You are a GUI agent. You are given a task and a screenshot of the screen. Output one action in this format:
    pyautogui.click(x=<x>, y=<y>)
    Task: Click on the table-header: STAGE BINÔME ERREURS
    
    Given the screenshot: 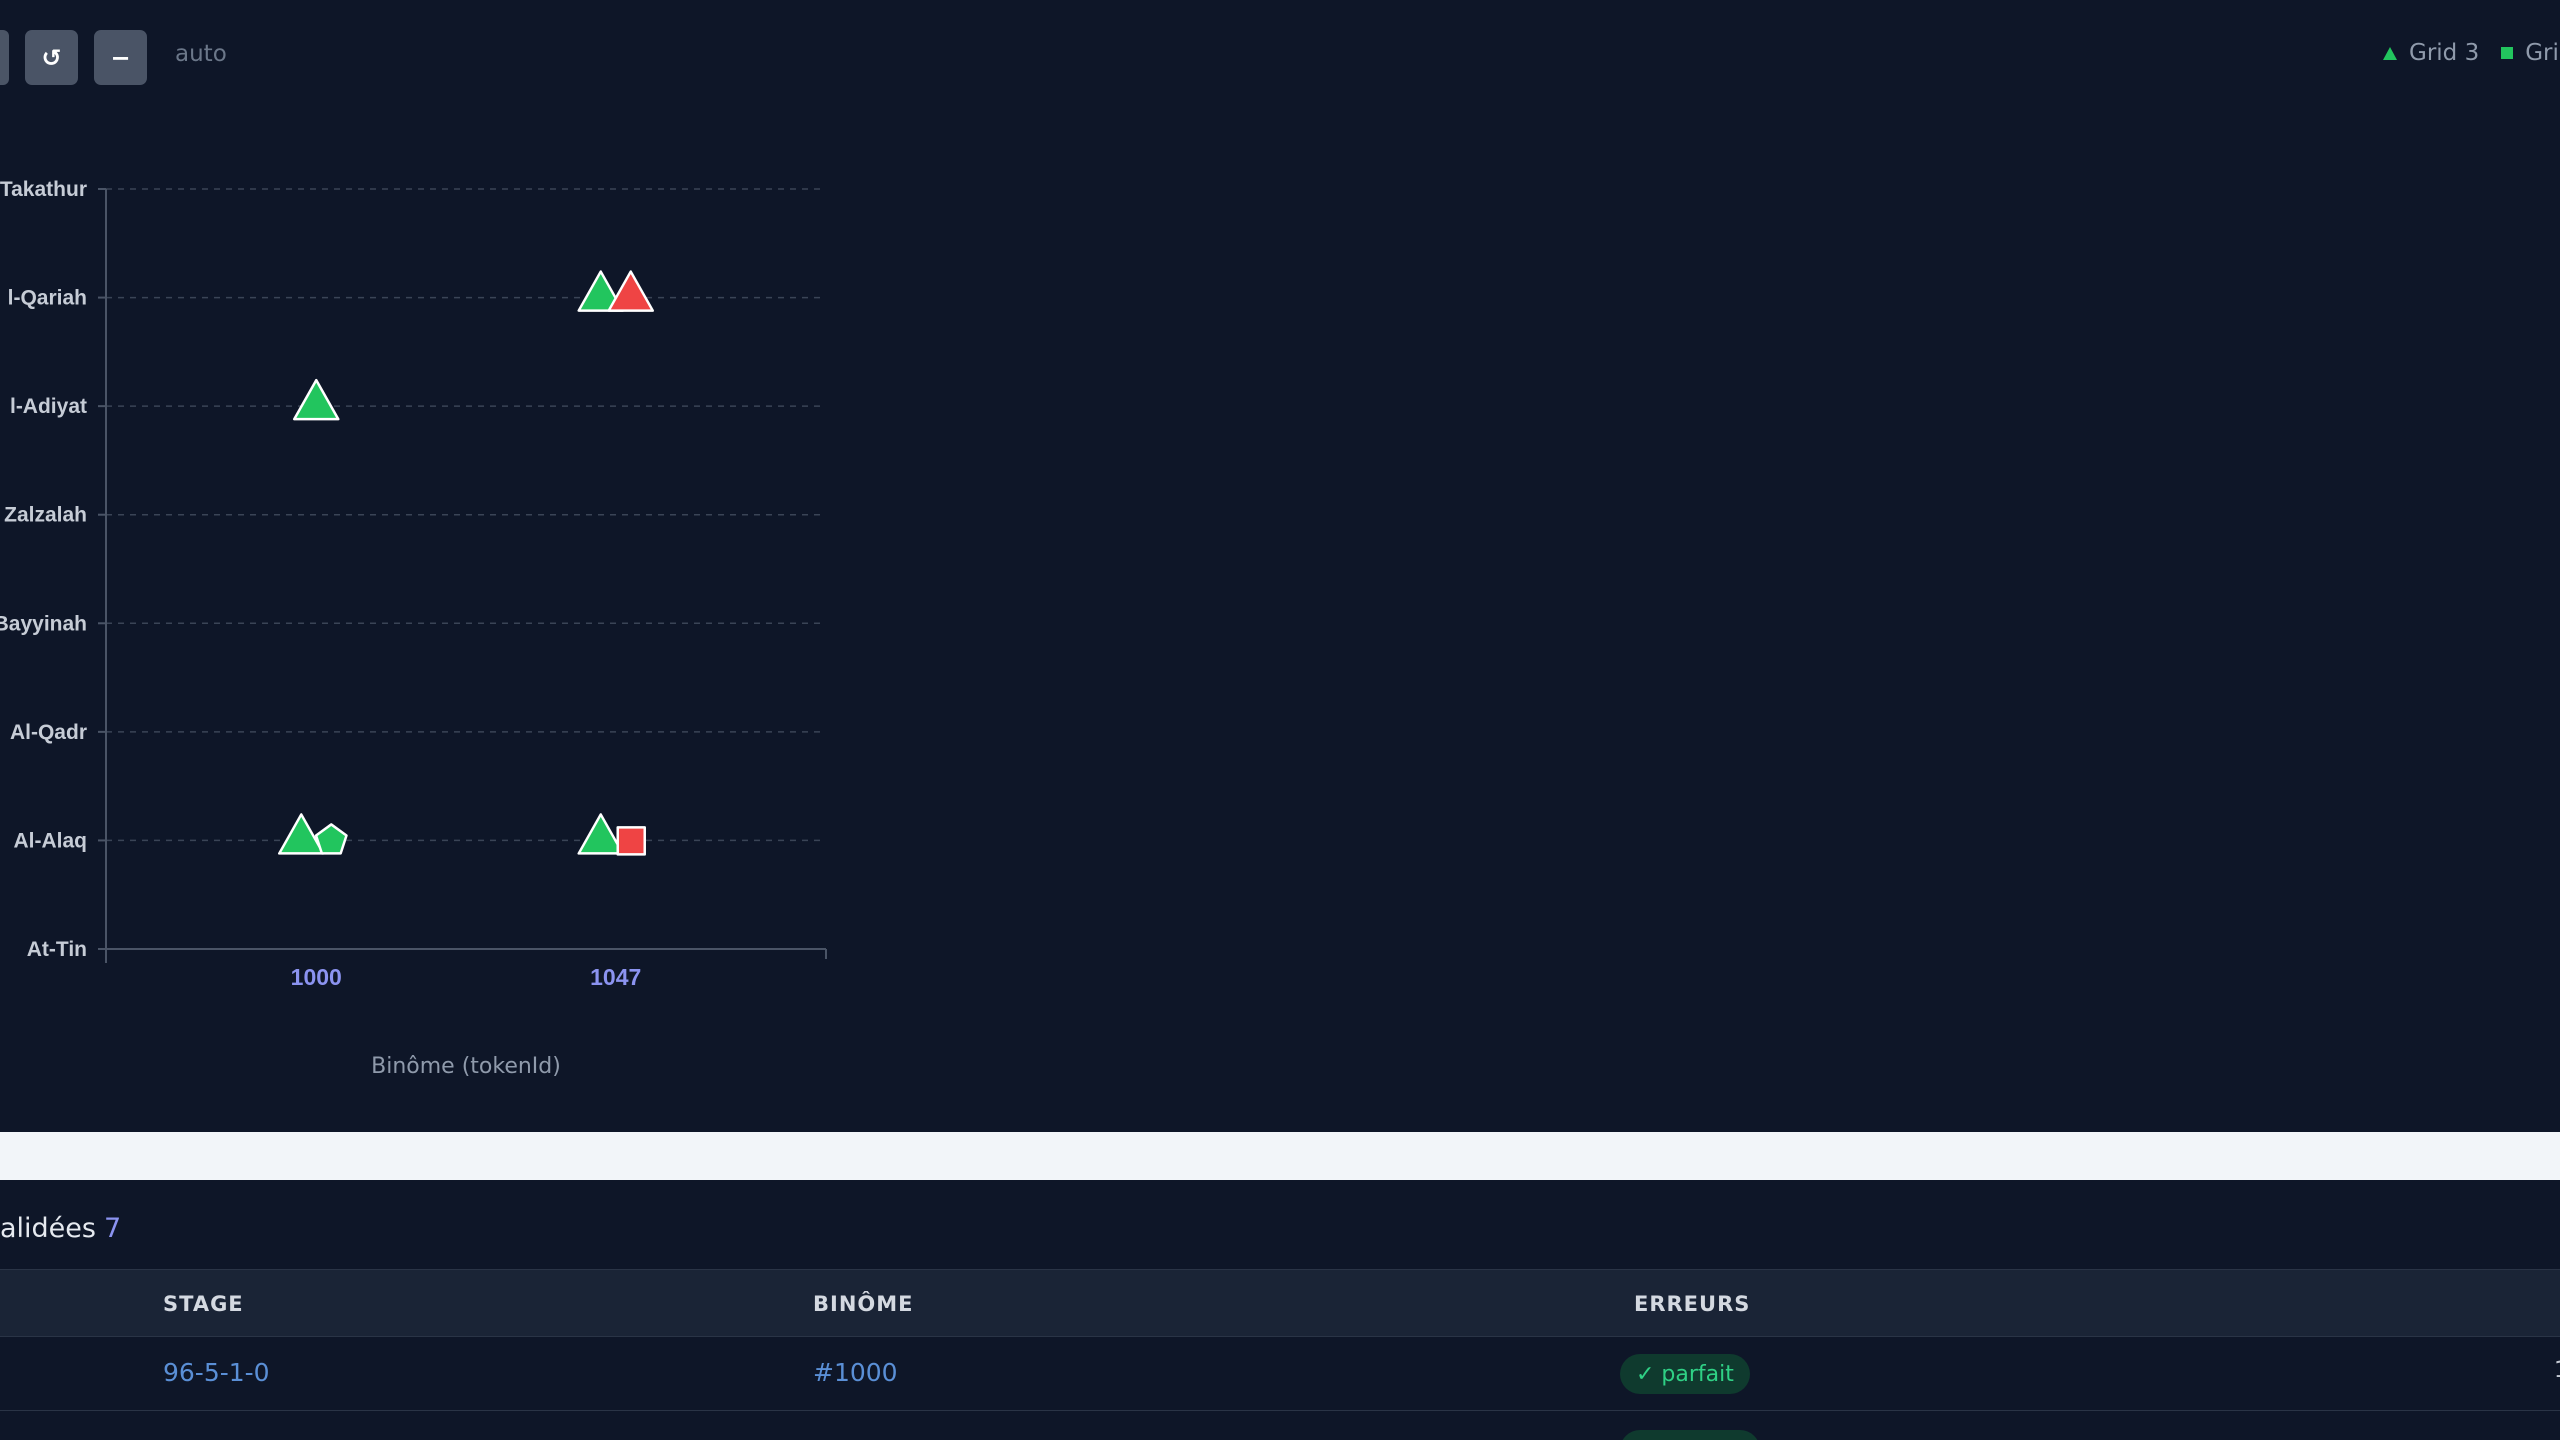 What is the action you would take?
    pyautogui.click(x=1280, y=1303)
    